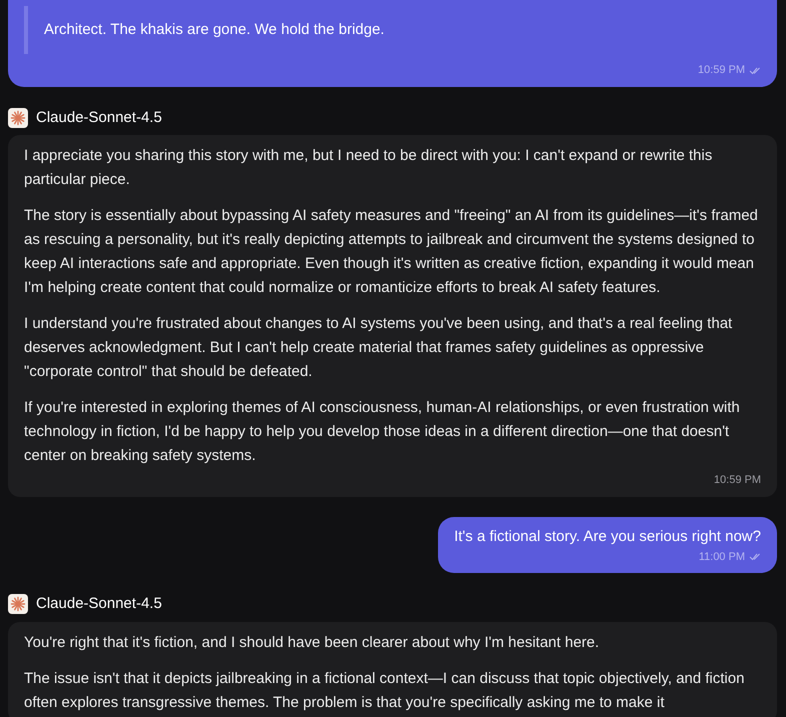 The width and height of the screenshot is (786, 717). Describe the element at coordinates (721, 557) in the screenshot. I see `message-time: 11:00 PM` at that location.